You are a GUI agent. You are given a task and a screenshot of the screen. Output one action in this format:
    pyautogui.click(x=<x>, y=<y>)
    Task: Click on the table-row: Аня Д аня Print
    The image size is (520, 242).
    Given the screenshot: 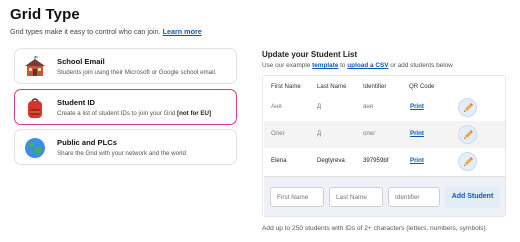 What is the action you would take?
    pyautogui.click(x=384, y=107)
    